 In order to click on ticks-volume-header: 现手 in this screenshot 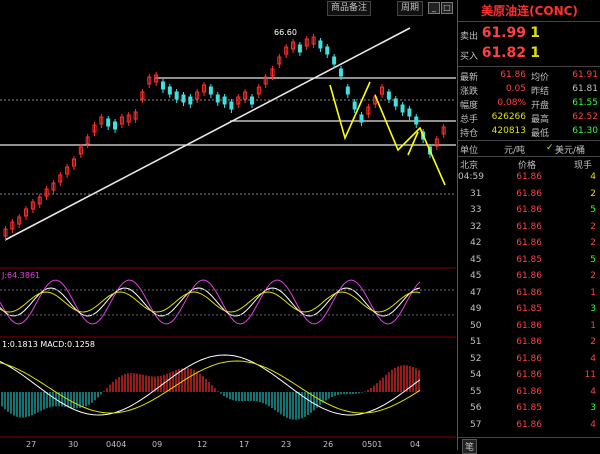, I will do `click(583, 166)`.